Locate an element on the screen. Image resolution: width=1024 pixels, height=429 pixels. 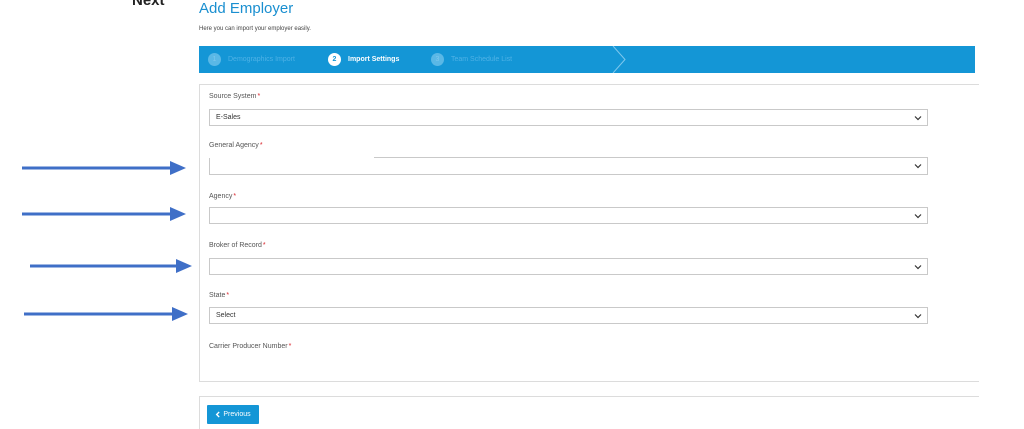
step-number: 3 is located at coordinates (437, 59).